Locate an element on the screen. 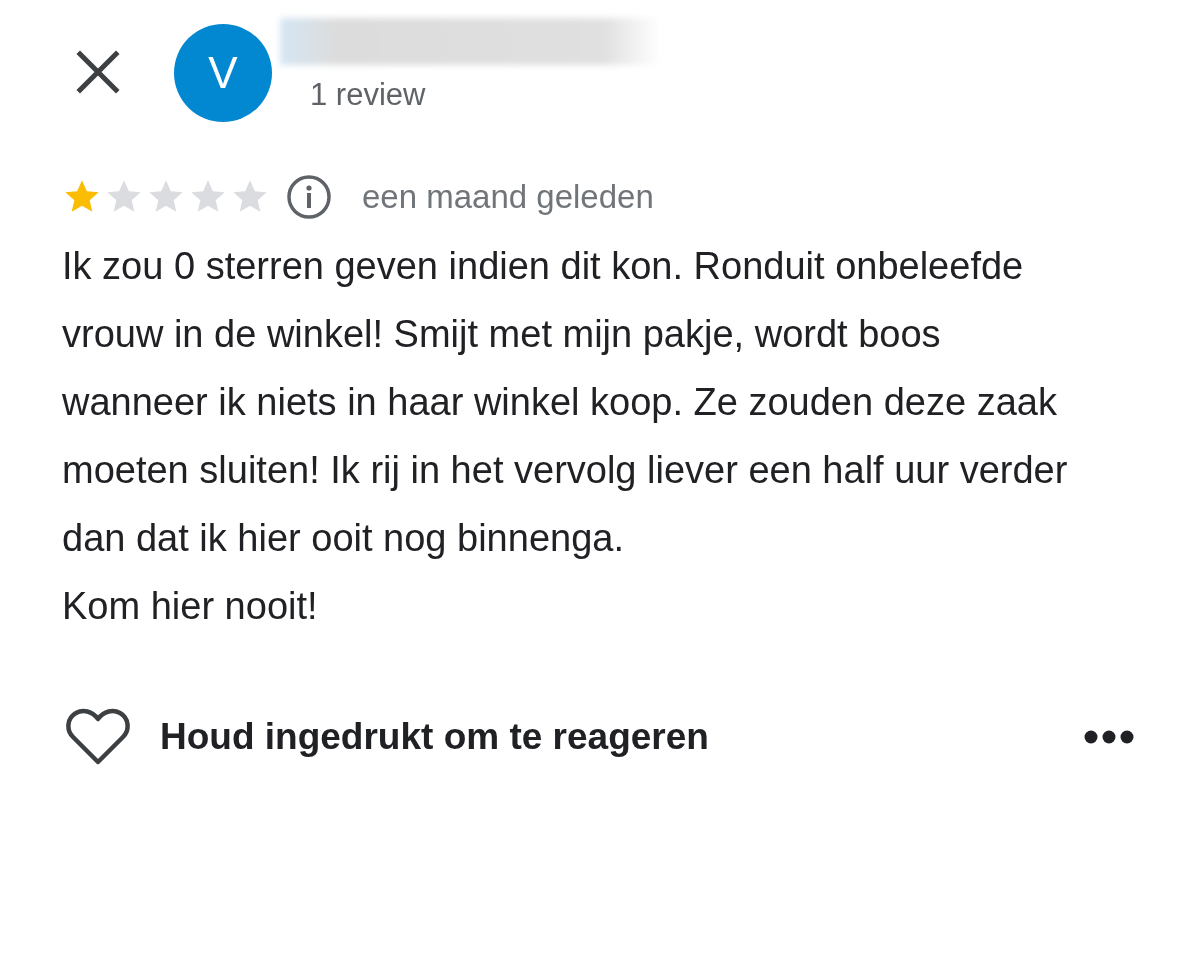  avatar: V is located at coordinates (223, 73).